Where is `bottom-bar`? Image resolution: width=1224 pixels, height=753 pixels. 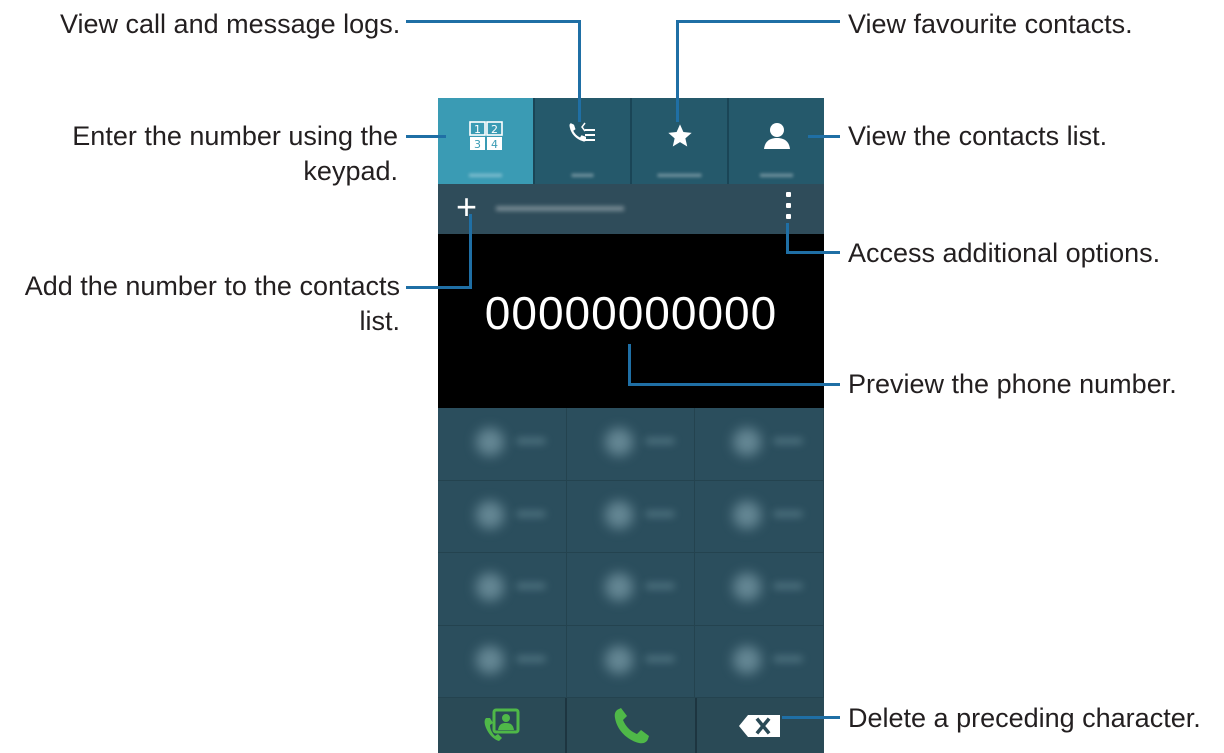 bottom-bar is located at coordinates (631, 725).